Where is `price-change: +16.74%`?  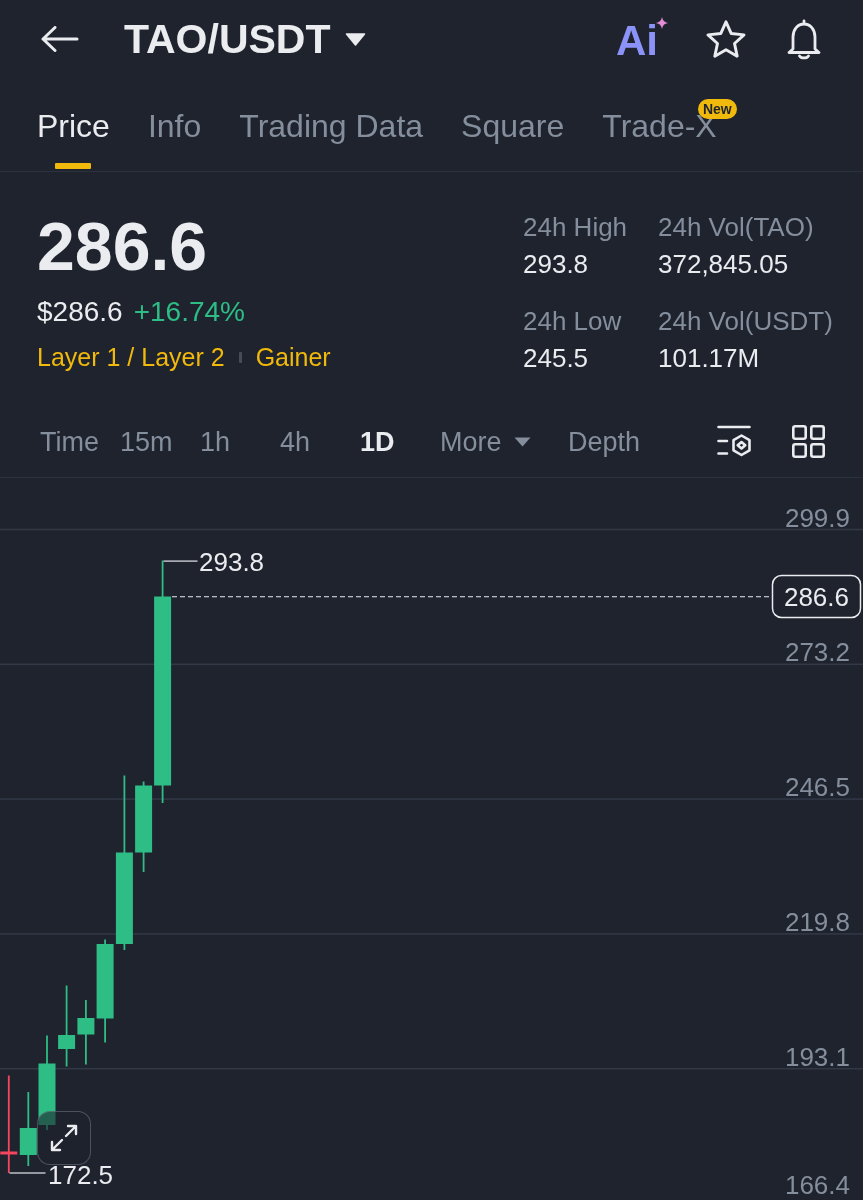 price-change: +16.74% is located at coordinates (189, 312).